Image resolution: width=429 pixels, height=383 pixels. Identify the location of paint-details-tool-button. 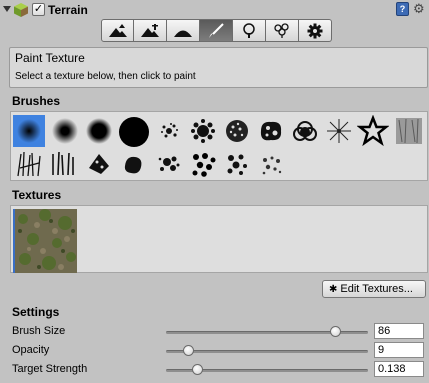
(282, 30).